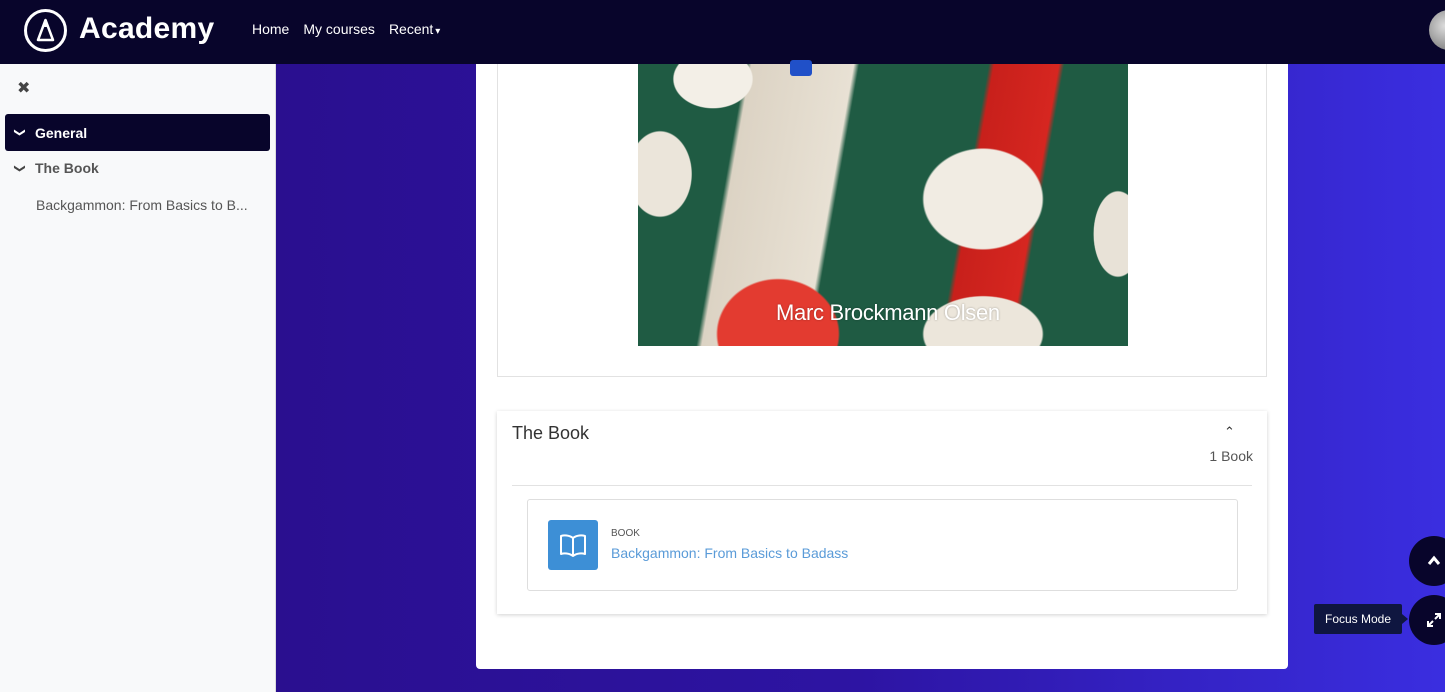  What do you see at coordinates (573, 545) in the screenshot?
I see `book-icon` at bounding box center [573, 545].